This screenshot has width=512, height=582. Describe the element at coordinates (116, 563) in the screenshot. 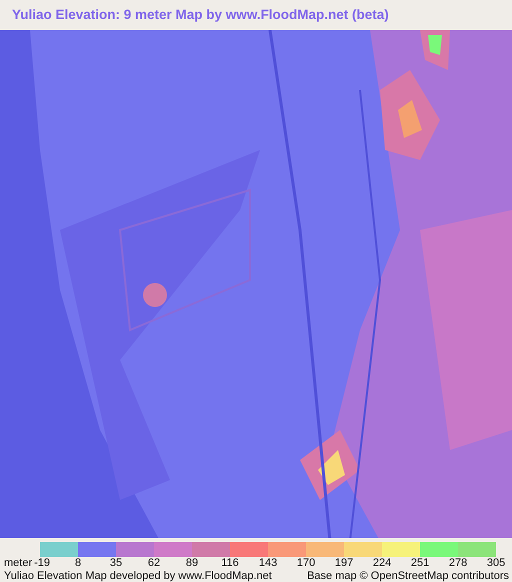

I see `tick-label: 35` at that location.